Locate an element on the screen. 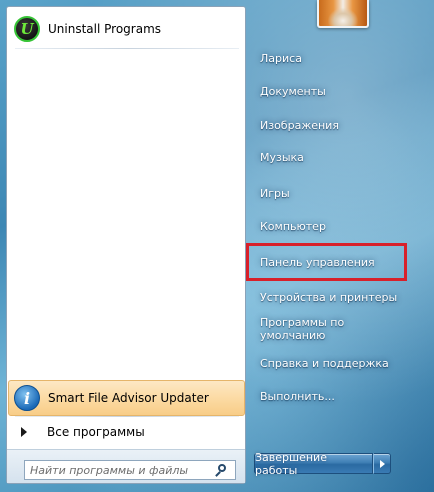 The height and width of the screenshot is (492, 434). right-item-music: Музыка is located at coordinates (333, 157).